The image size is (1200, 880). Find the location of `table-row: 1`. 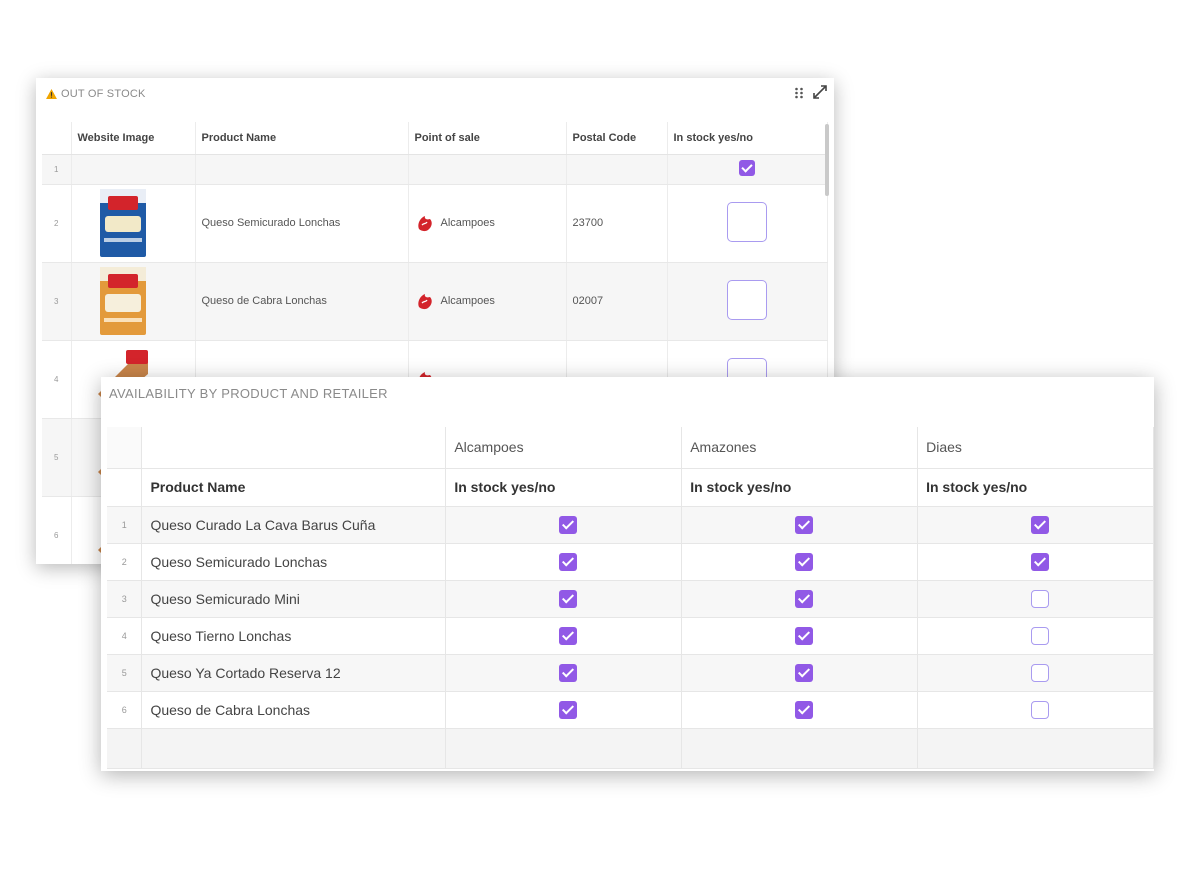

table-row: 1 is located at coordinates (435, 169).